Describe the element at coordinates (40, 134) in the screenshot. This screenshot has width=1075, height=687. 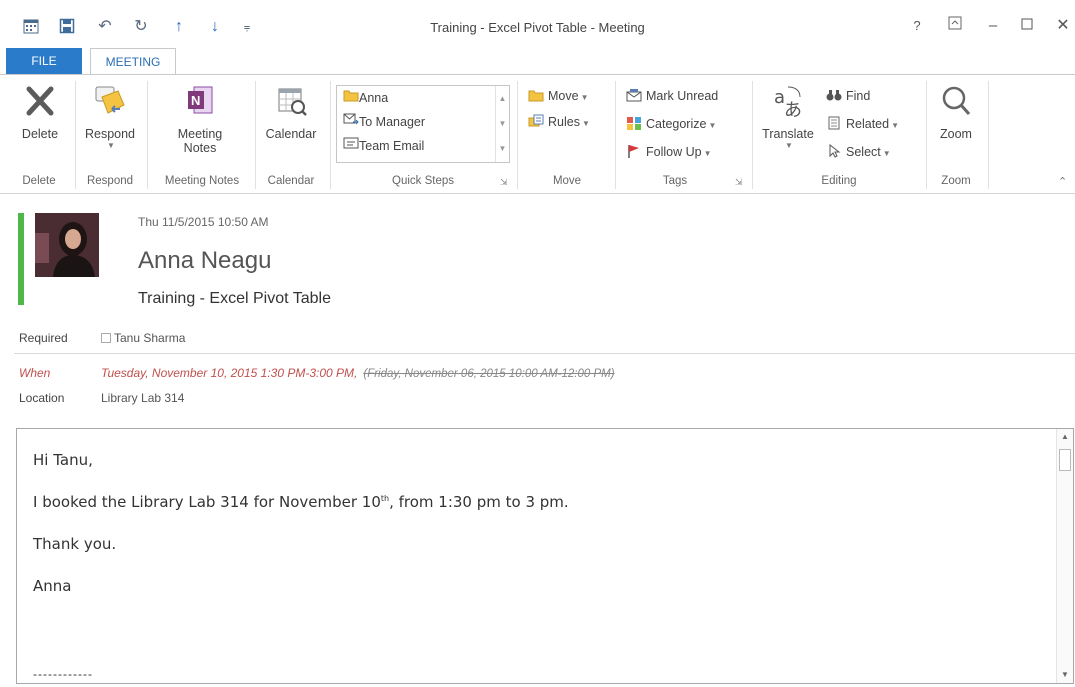
I see `delete-label: Delete` at that location.